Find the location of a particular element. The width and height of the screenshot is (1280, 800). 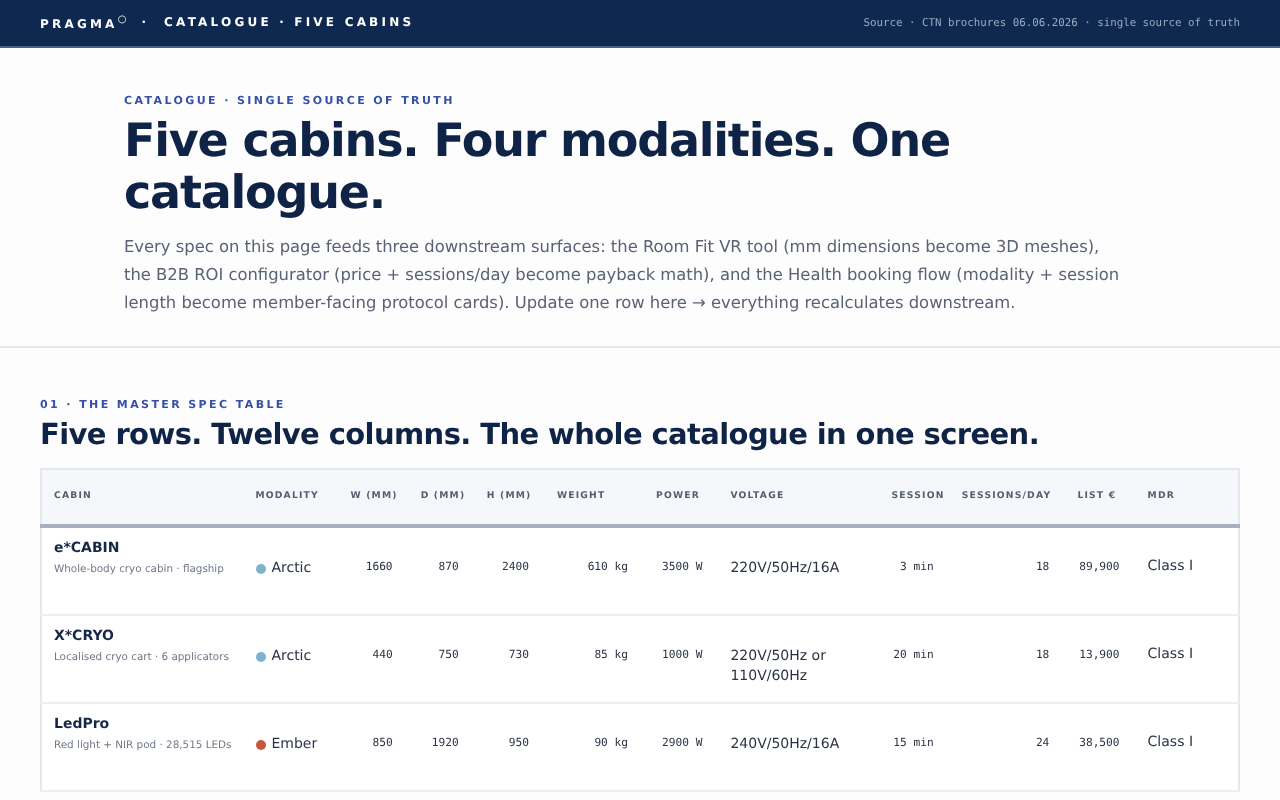

intro-paragraph: Every spec on this page feeds three downstream surfaces: the Room Fit VR tool (mm dimensions become 3D meshes), the B2B ROI configurator (price + sessions/day become payback math), and the Health booking flow (modality + session length become member-facing protocol cards). Update one row here → everything recalculates downstream. is located at coordinates (623, 275).